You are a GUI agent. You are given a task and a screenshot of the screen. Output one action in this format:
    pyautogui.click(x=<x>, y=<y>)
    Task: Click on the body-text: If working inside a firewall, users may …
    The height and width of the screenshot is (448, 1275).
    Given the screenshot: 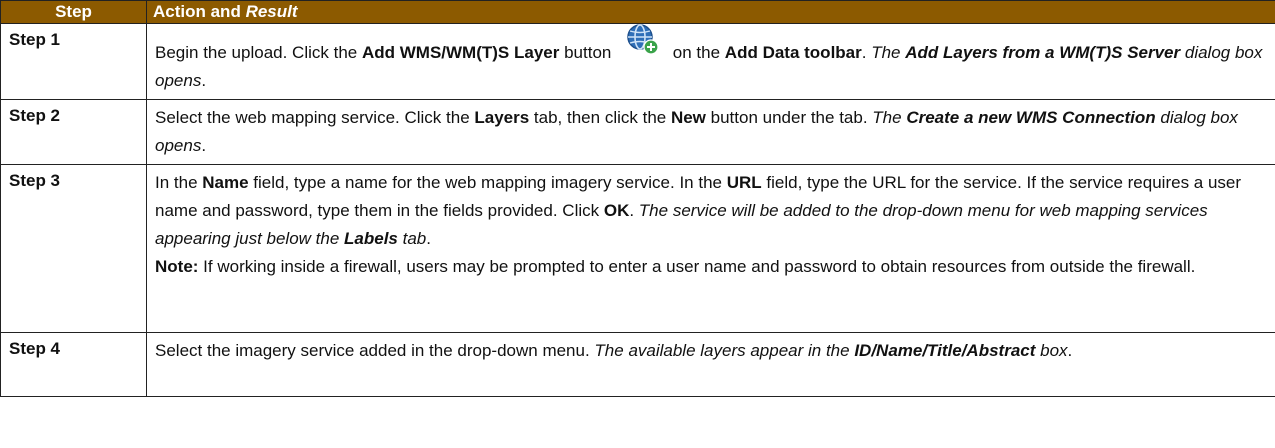 What is the action you would take?
    pyautogui.click(x=697, y=266)
    